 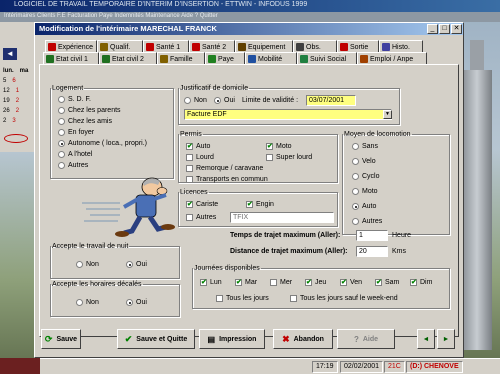 What do you see at coordinates (24, 71) in the screenshot?
I see `calendar-cell: ma` at bounding box center [24, 71].